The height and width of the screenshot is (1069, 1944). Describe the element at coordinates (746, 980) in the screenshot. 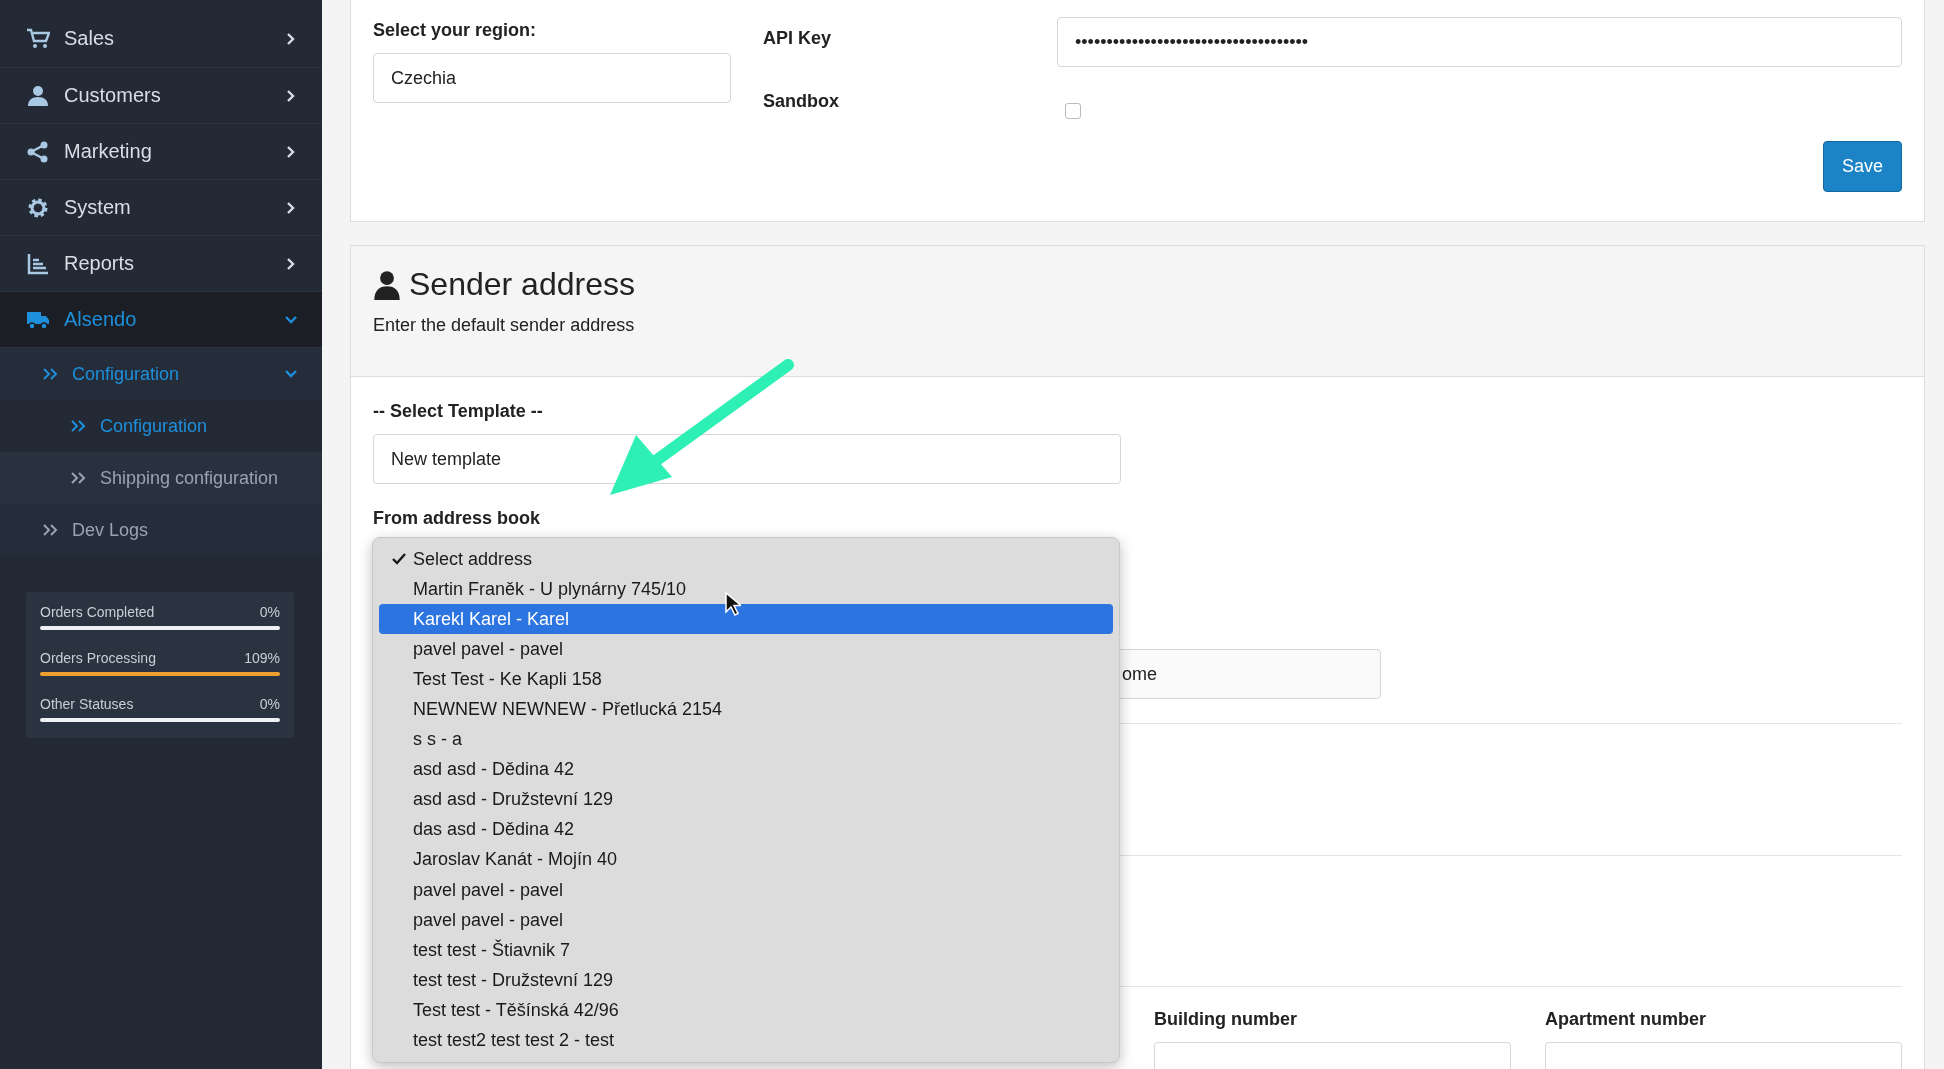

I see `dropdown-option: test test - Družstevní 129` at that location.